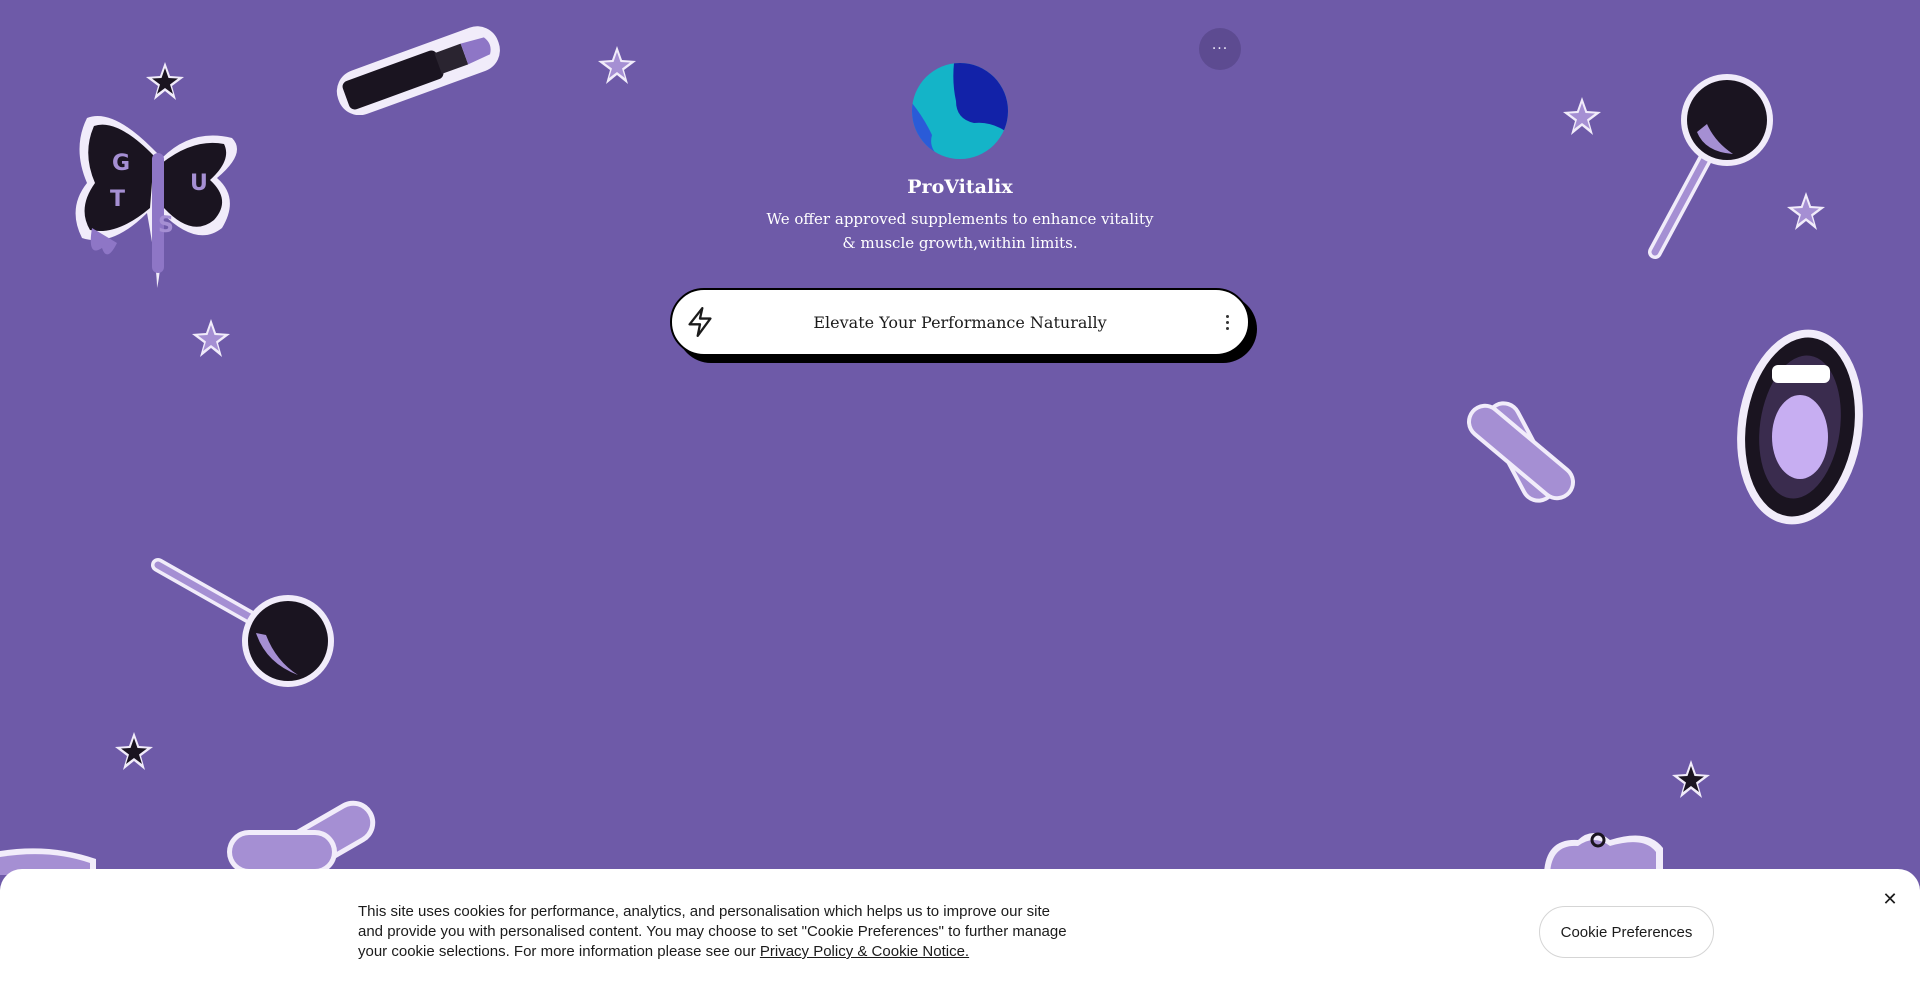  I want to click on link-label: Elevate Your Performance Naturally, so click(960, 322).